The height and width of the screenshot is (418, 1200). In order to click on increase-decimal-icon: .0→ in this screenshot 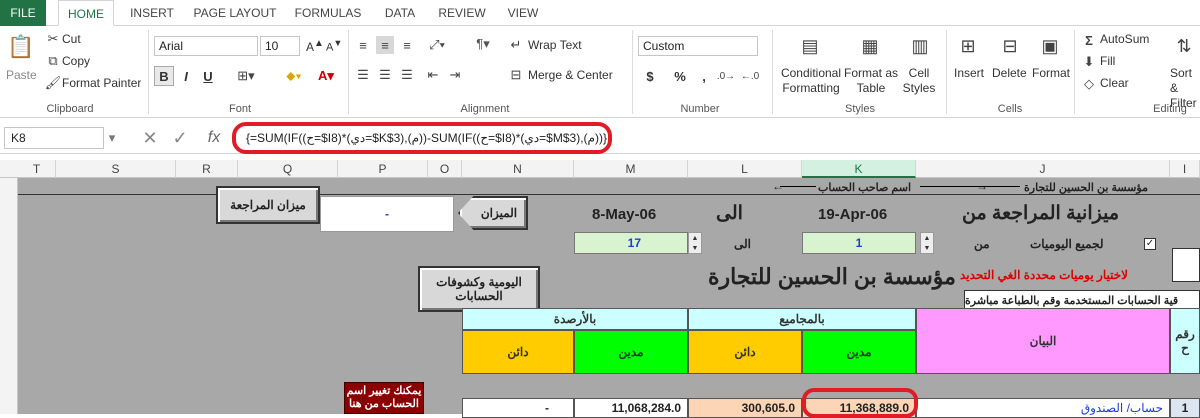, I will do `click(726, 76)`.